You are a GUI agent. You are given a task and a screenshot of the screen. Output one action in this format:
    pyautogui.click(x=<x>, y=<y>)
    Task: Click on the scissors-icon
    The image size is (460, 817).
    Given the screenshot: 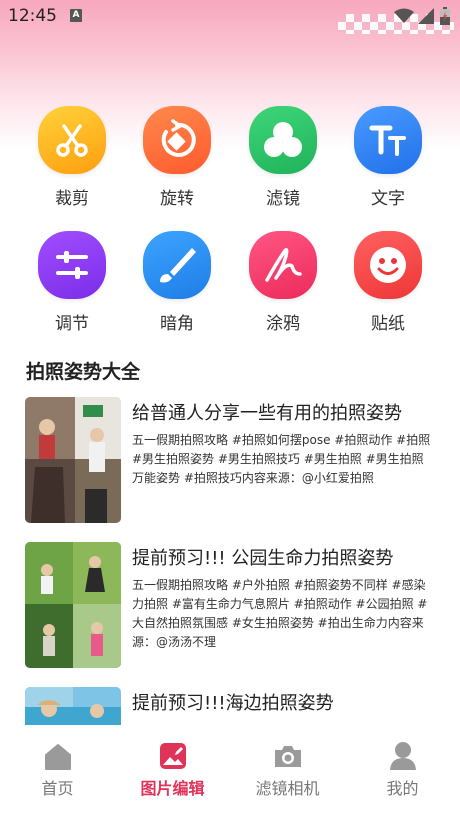 What is the action you would take?
    pyautogui.click(x=72, y=140)
    